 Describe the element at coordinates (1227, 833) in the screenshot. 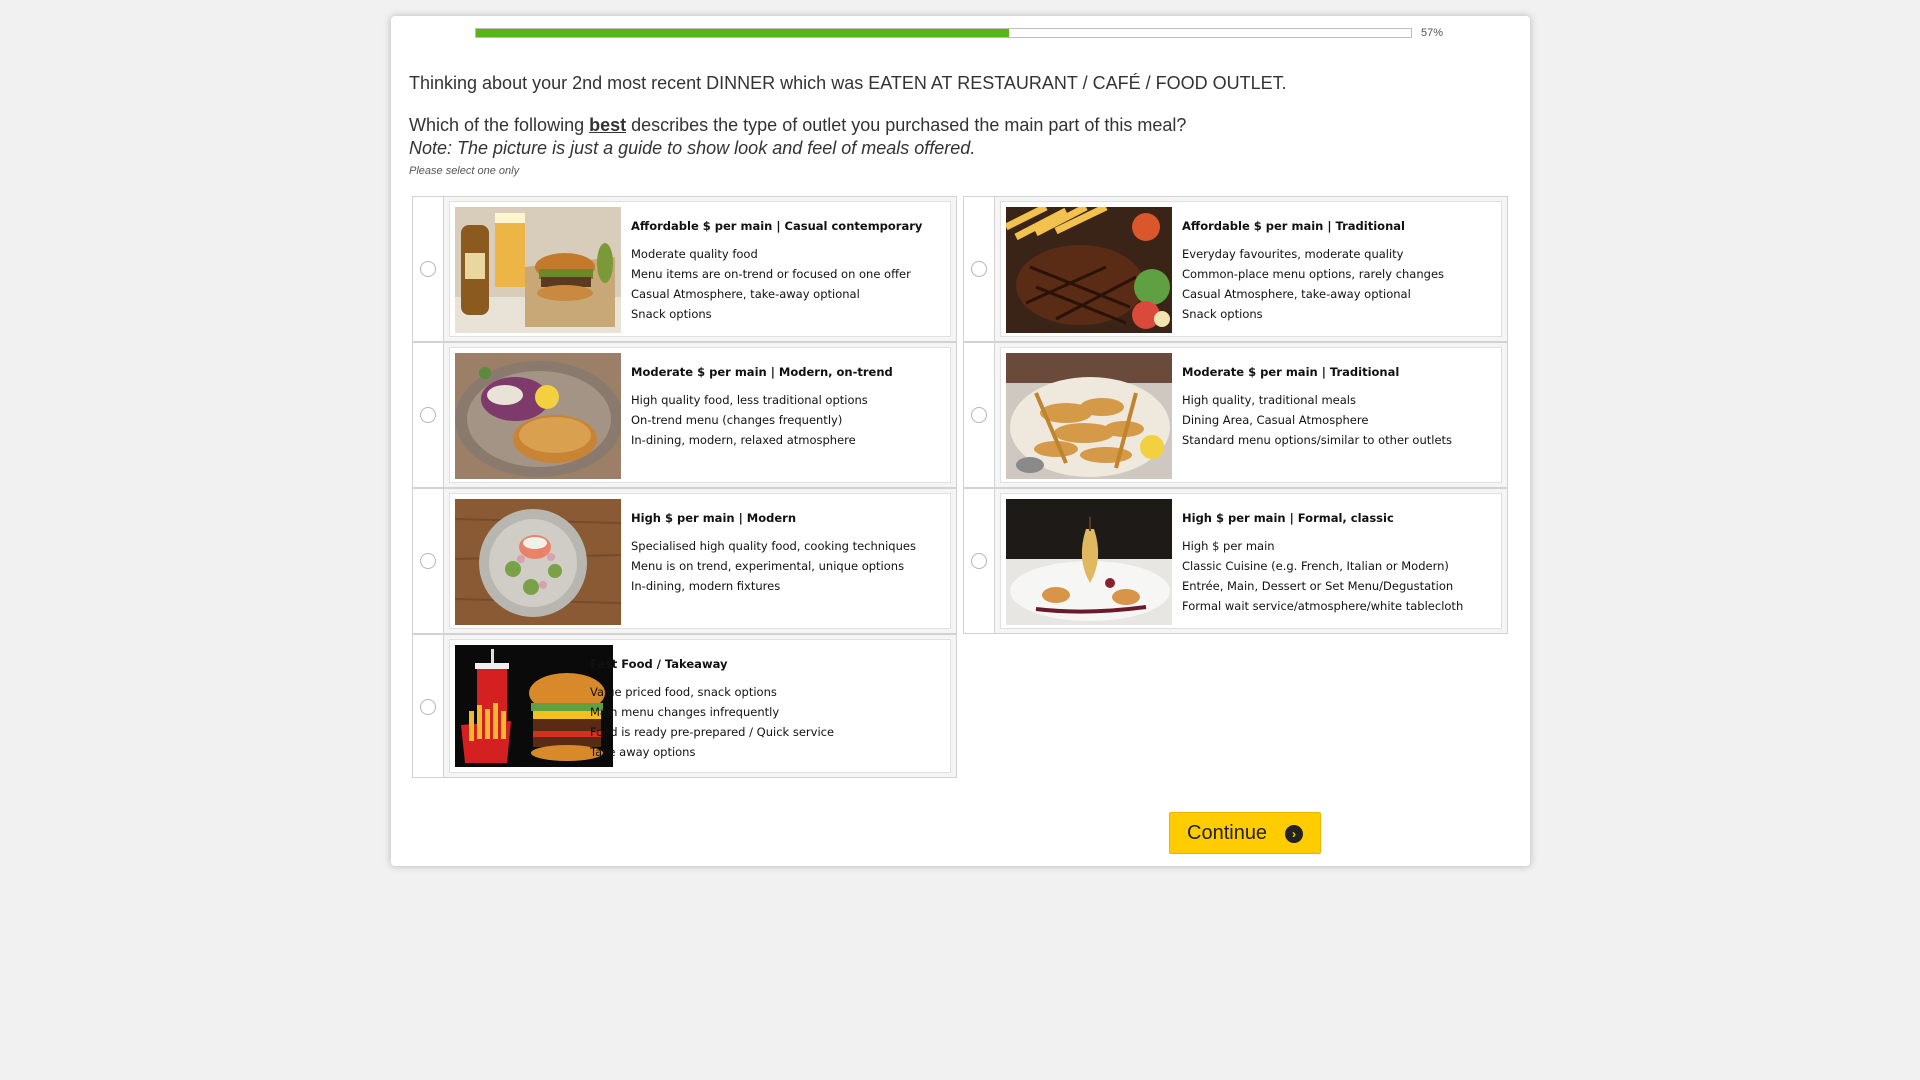

I see `continue-label: Continue` at that location.